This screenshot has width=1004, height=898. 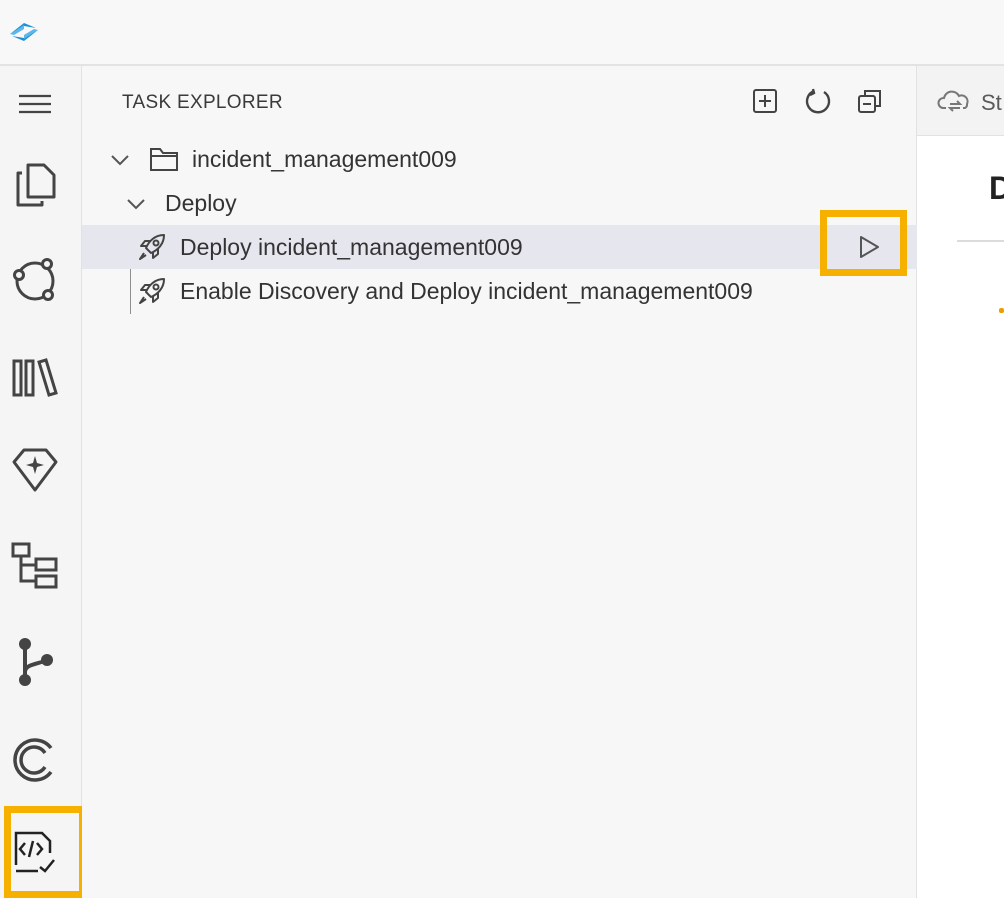 What do you see at coordinates (996, 188) in the screenshot?
I see `editor-heading: D` at bounding box center [996, 188].